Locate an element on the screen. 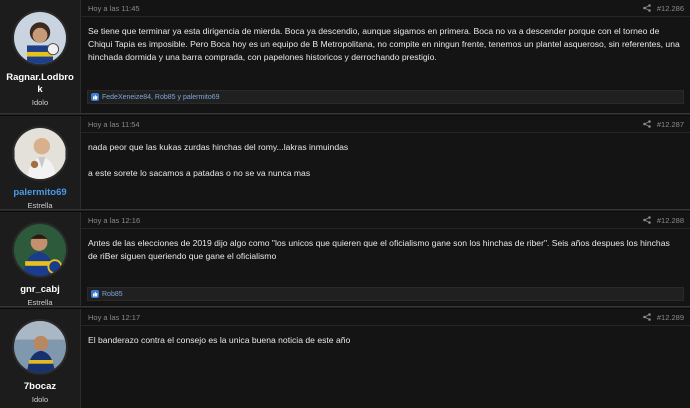 The height and width of the screenshot is (408, 690). user-info: Ragnar.Lodbrok Idolo is located at coordinates (40, 57).